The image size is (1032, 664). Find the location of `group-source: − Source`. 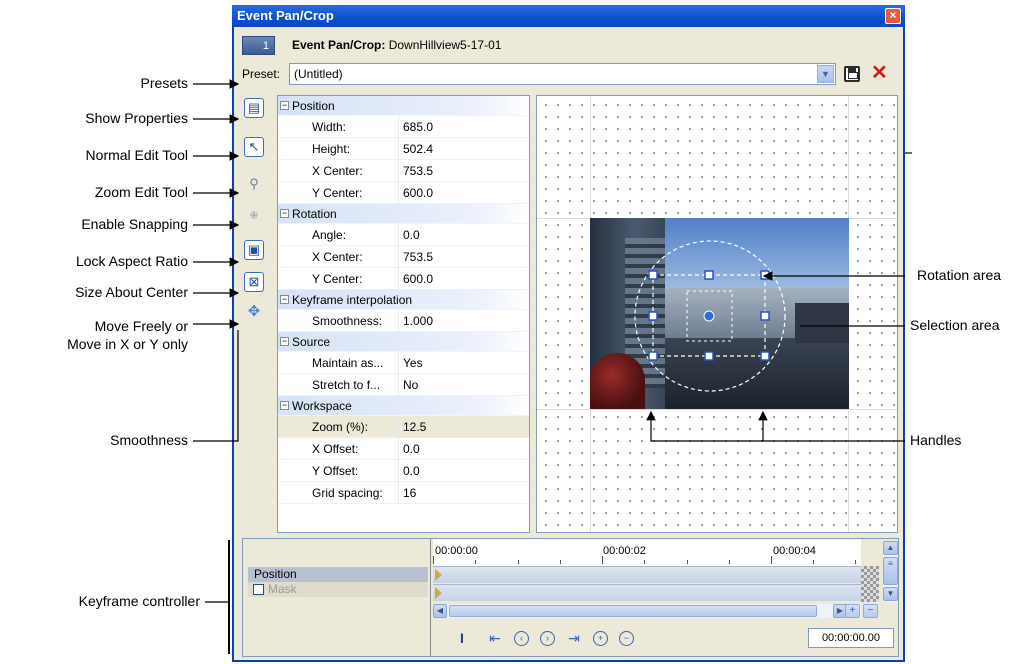

group-source: − Source is located at coordinates (403, 342).